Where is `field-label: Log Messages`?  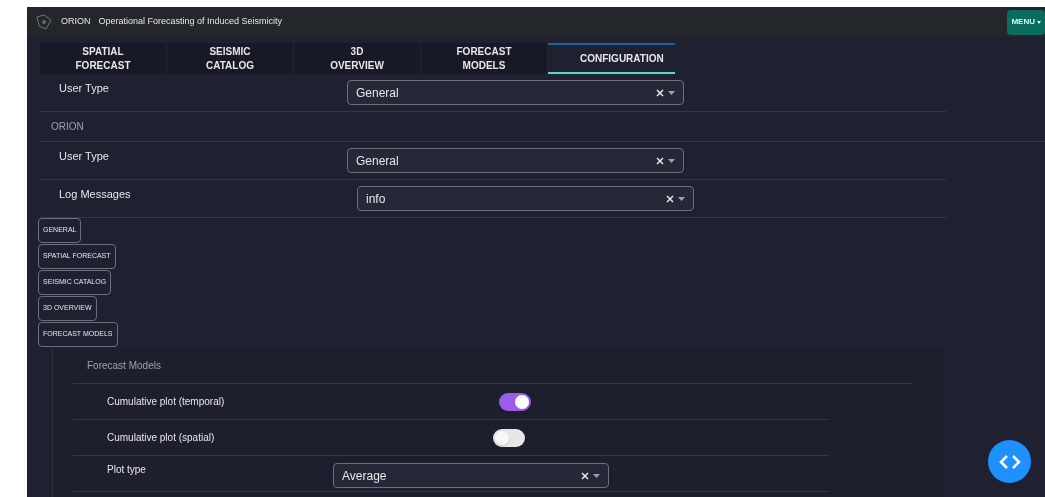 field-label: Log Messages is located at coordinates (95, 195).